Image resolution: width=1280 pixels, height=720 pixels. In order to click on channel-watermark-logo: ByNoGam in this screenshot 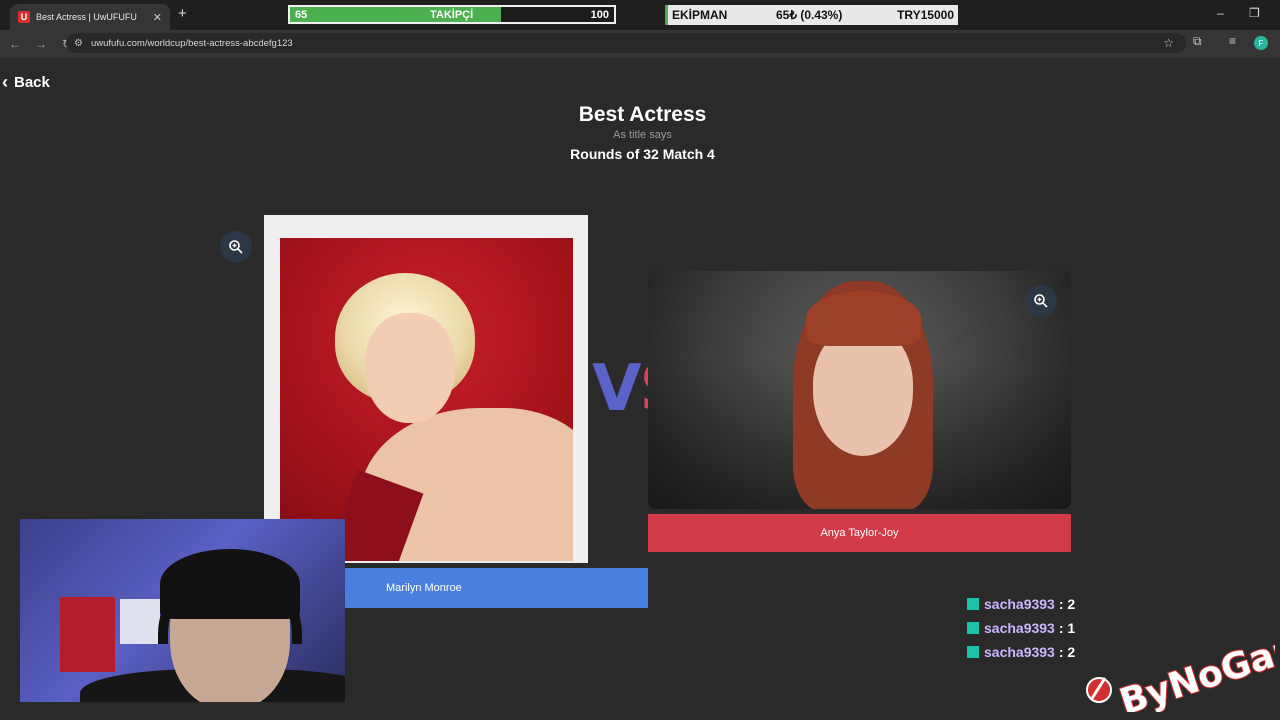, I will do `click(1180, 667)`.